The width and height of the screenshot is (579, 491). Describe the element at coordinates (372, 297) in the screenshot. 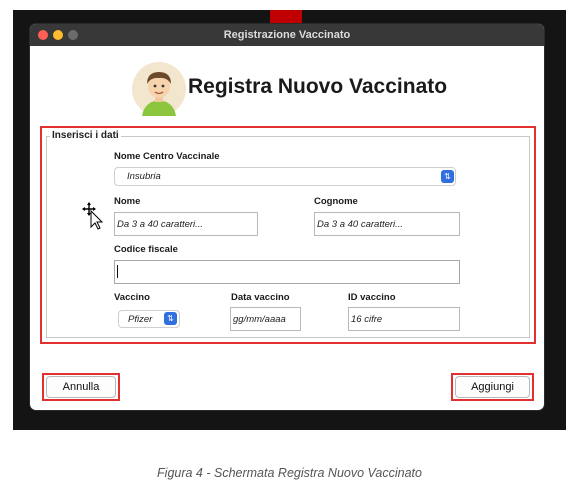

I see `id-vaccino-label: ID vaccino` at that location.